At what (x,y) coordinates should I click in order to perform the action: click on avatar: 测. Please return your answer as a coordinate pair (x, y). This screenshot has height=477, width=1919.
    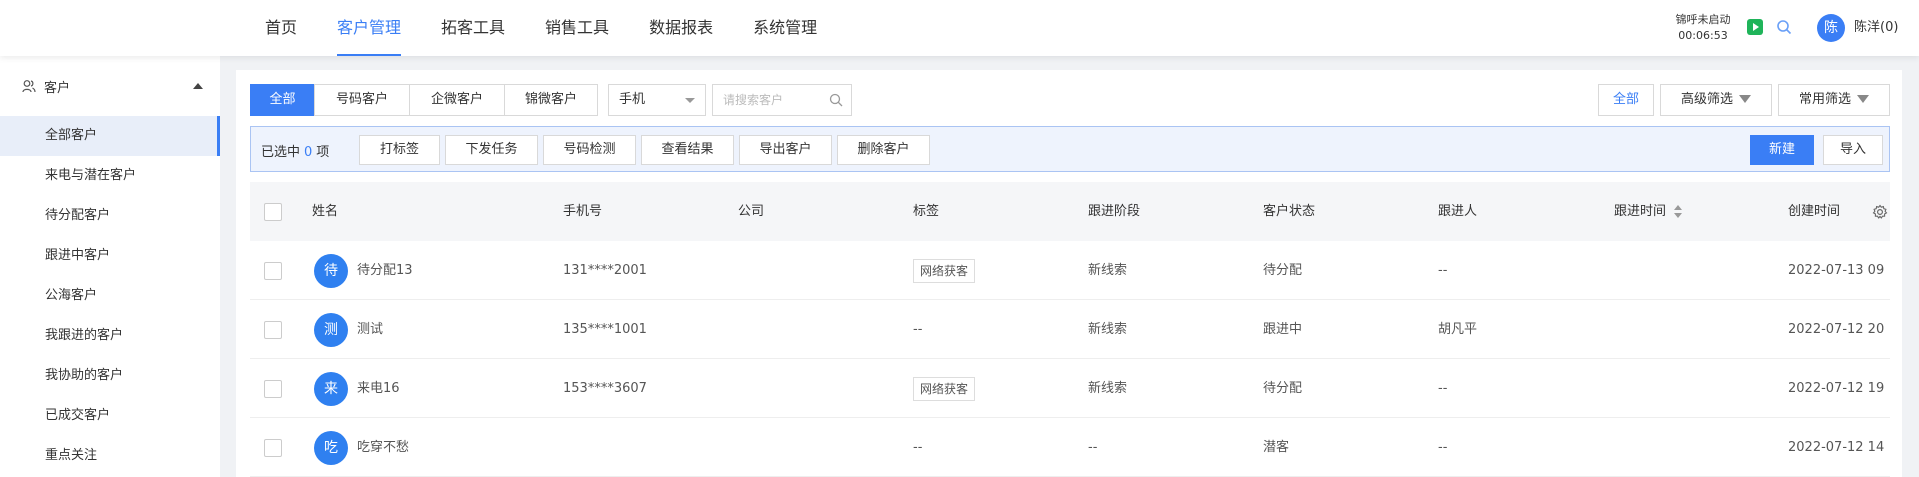
    Looking at the image, I should click on (331, 330).